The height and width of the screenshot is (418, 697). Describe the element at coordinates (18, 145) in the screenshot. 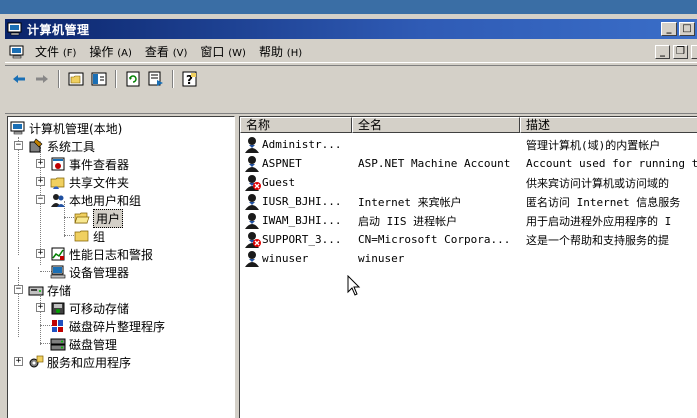

I see `collapse-system-tools: −` at that location.